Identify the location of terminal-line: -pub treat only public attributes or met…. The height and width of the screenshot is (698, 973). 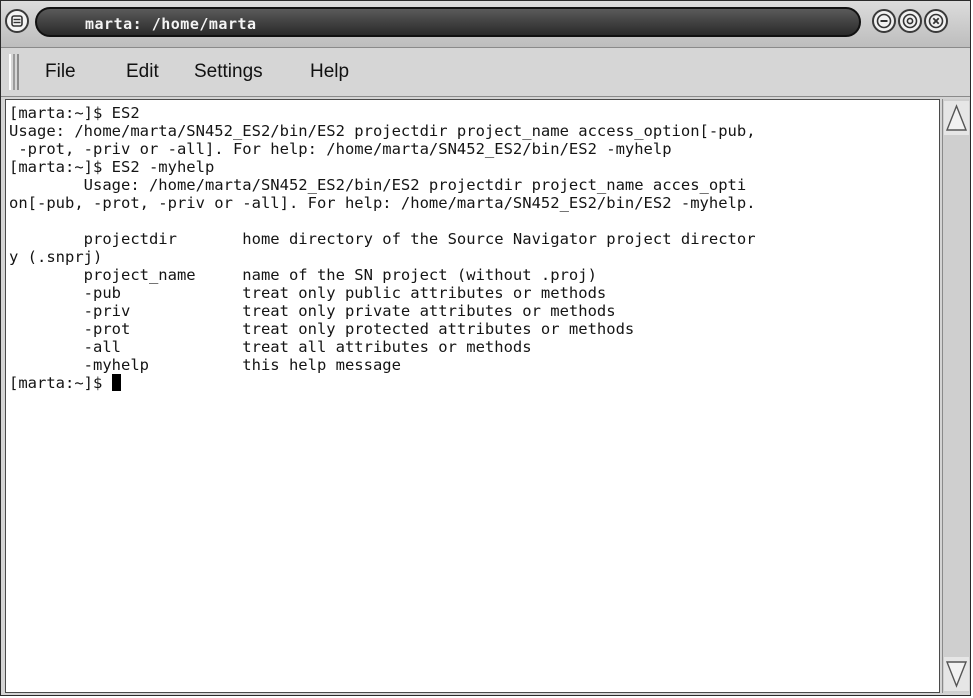
(308, 293).